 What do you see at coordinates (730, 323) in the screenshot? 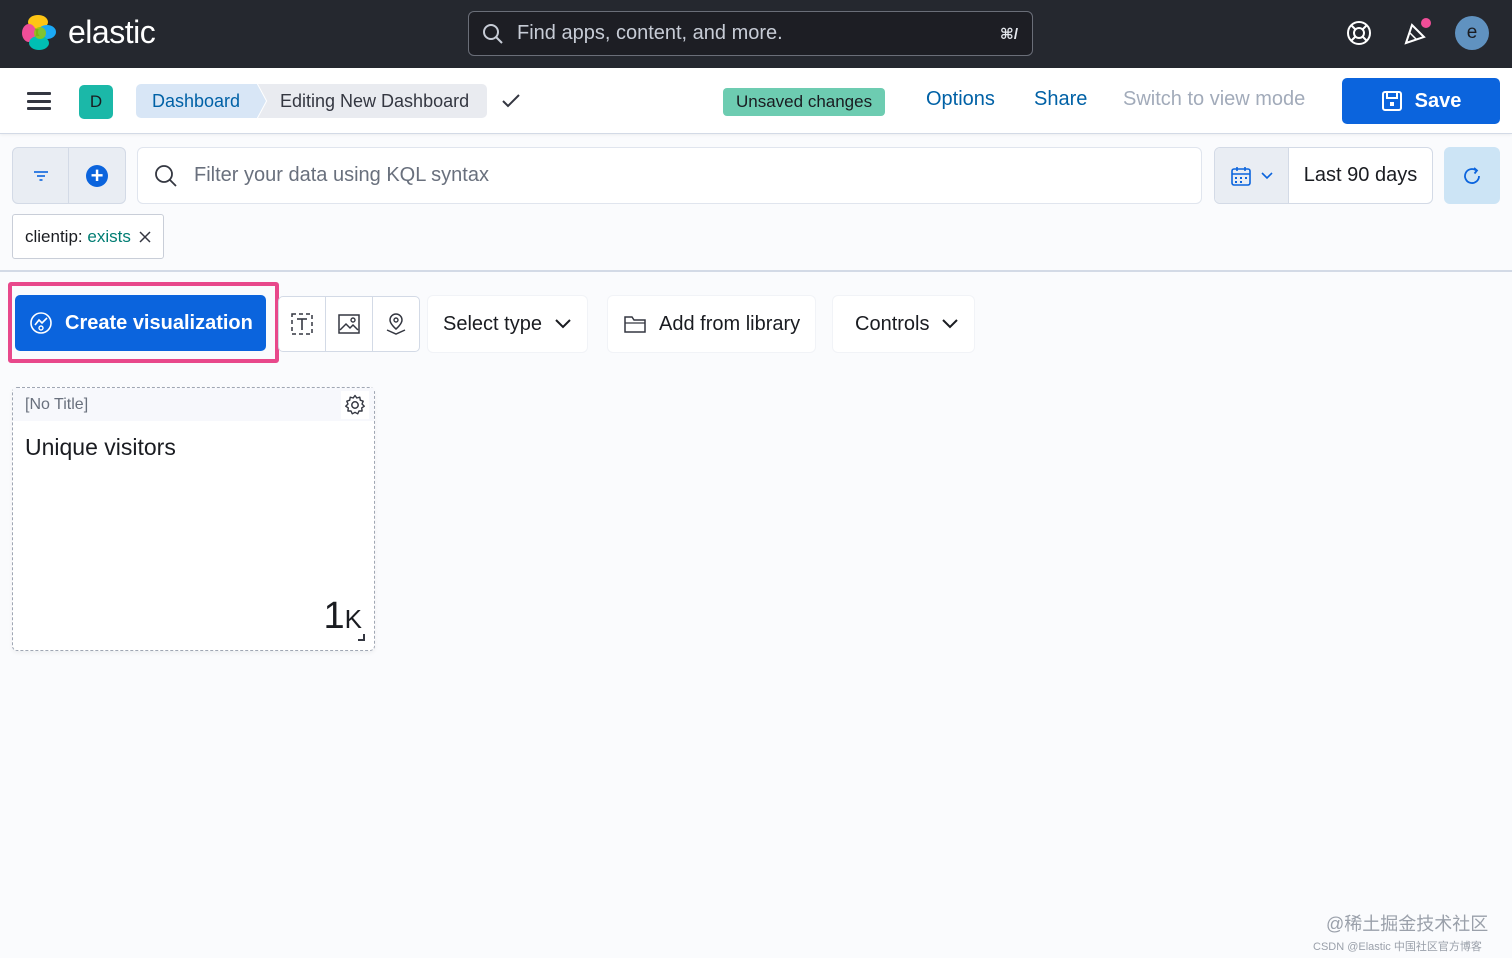
I see `add-from-library-label: Add from library` at bounding box center [730, 323].